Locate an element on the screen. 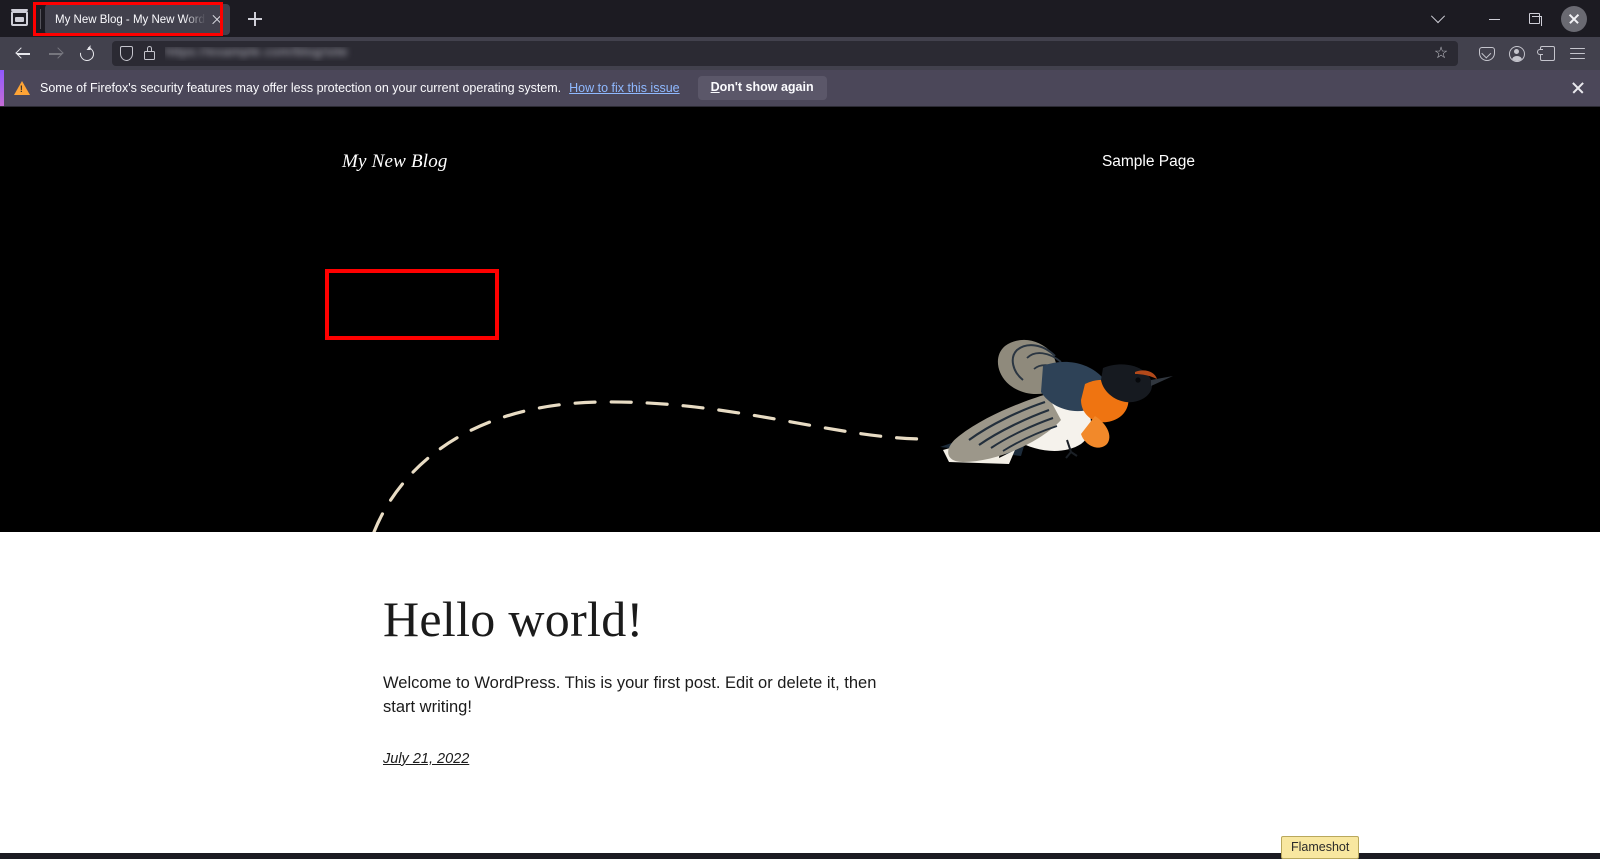 This screenshot has width=1600, height=859. close-icon is located at coordinates (1574, 18).